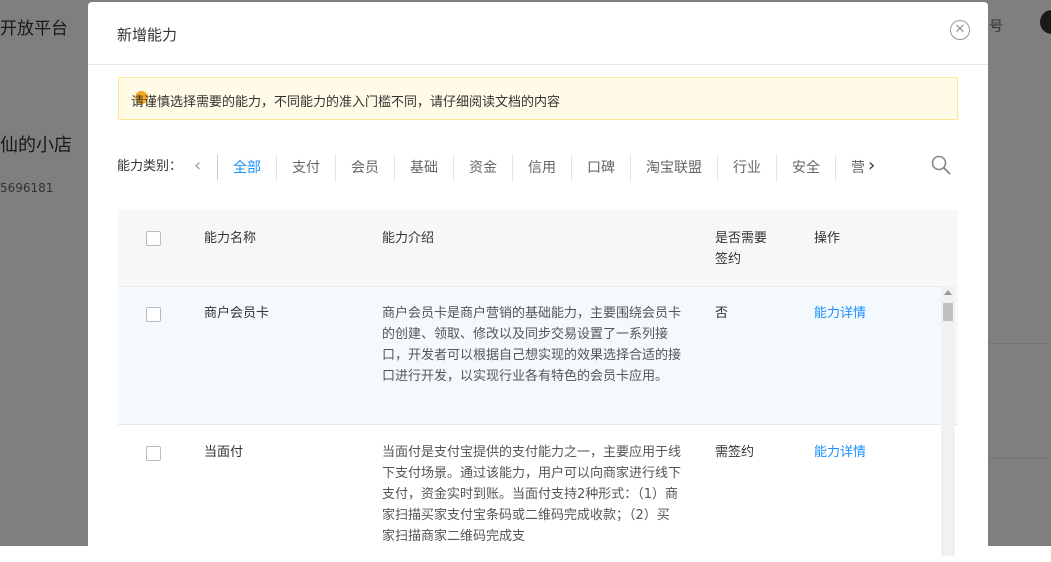 This screenshot has height=562, width=1051. Describe the element at coordinates (230, 238) in the screenshot. I see `column-name: 能力名称` at that location.